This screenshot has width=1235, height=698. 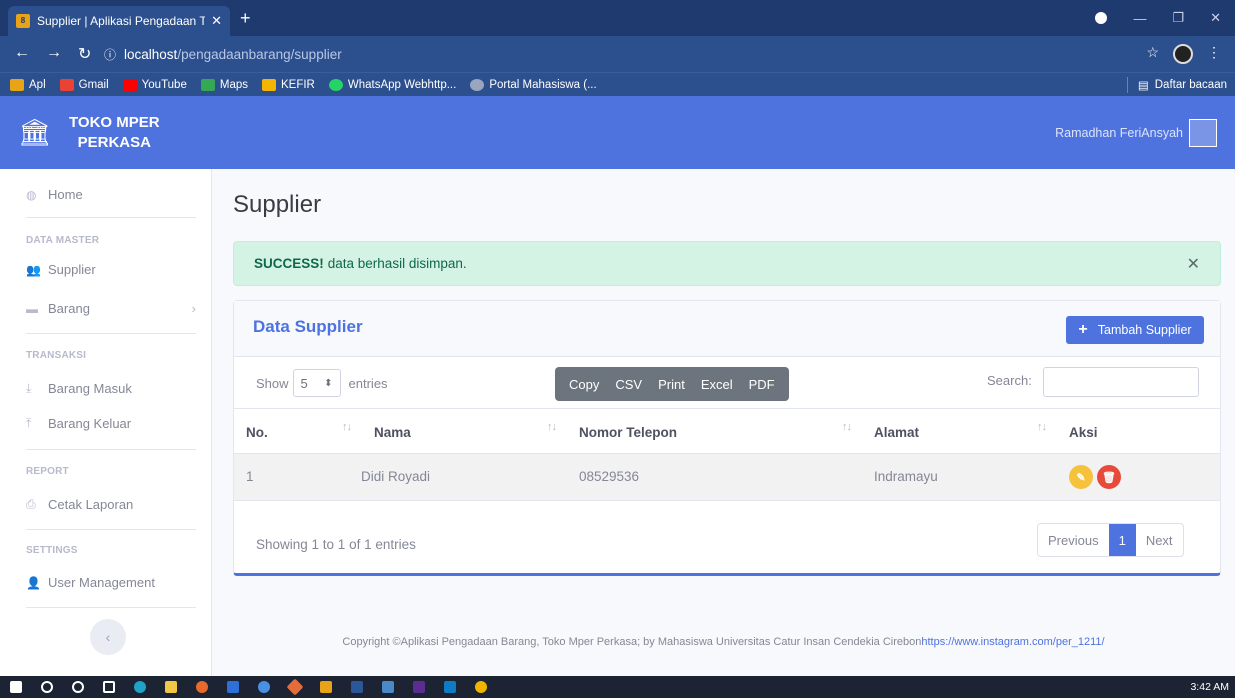 What do you see at coordinates (1135, 330) in the screenshot?
I see `add-supplier-button: + Tambah Supplier` at bounding box center [1135, 330].